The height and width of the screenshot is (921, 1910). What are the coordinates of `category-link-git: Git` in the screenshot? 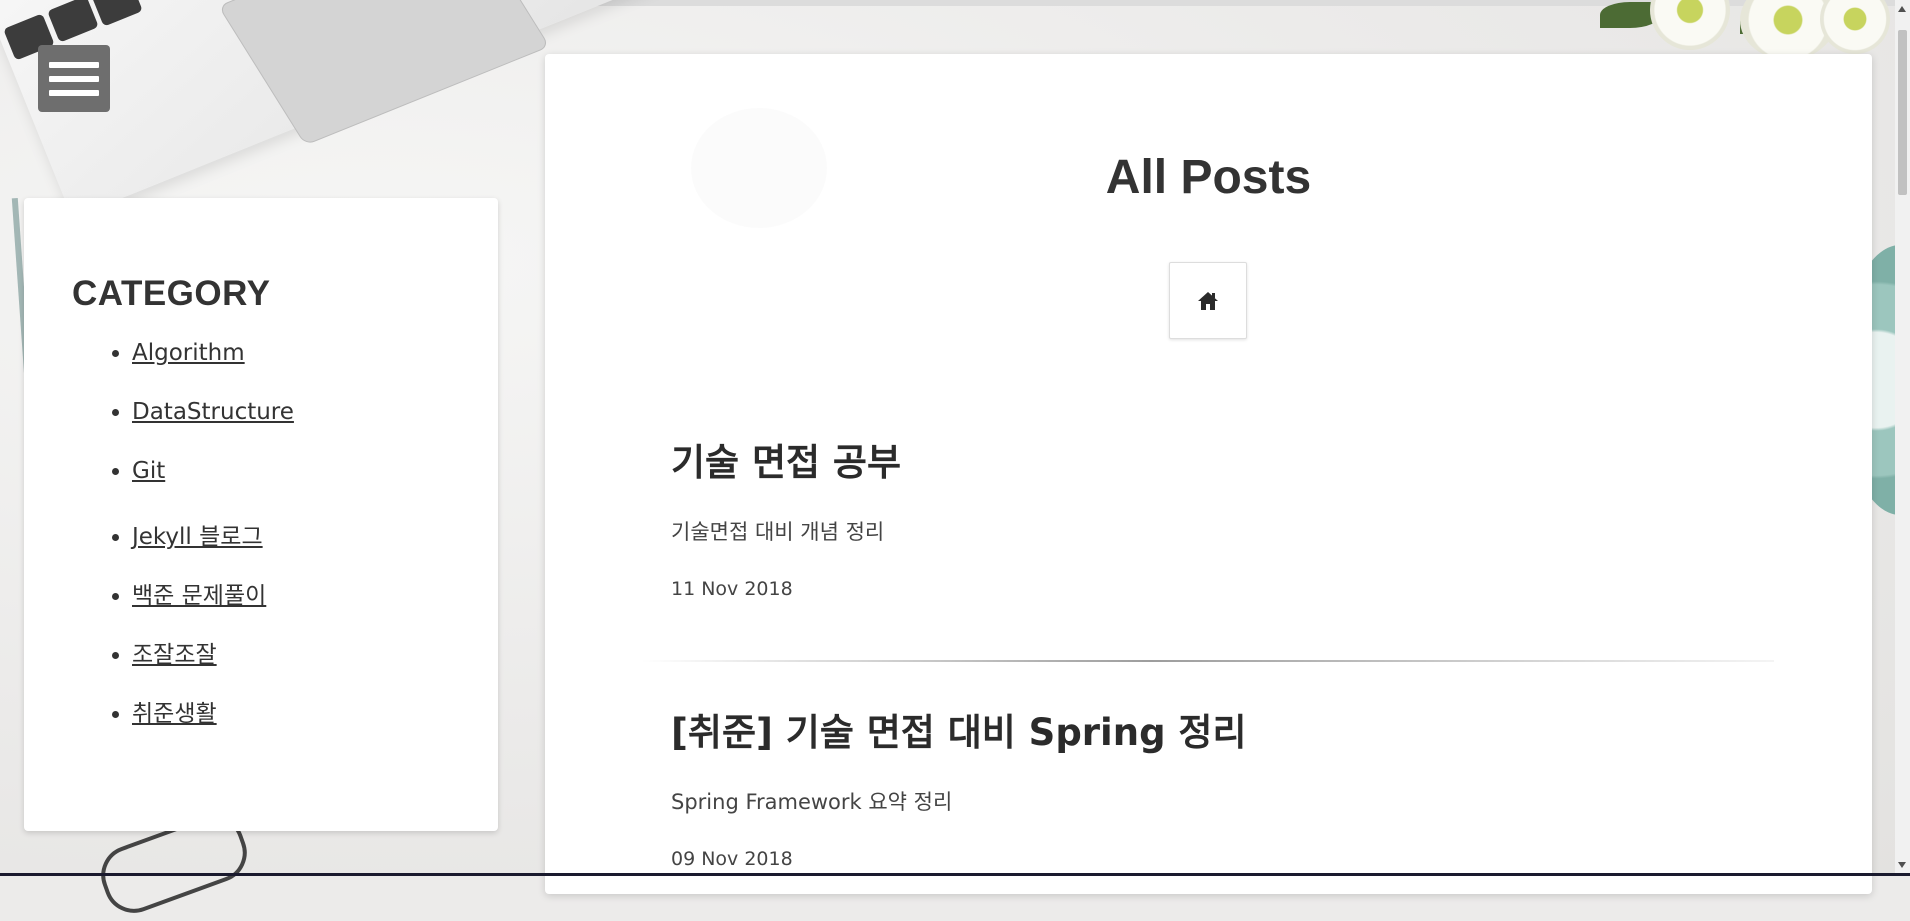 It's located at (148, 471).